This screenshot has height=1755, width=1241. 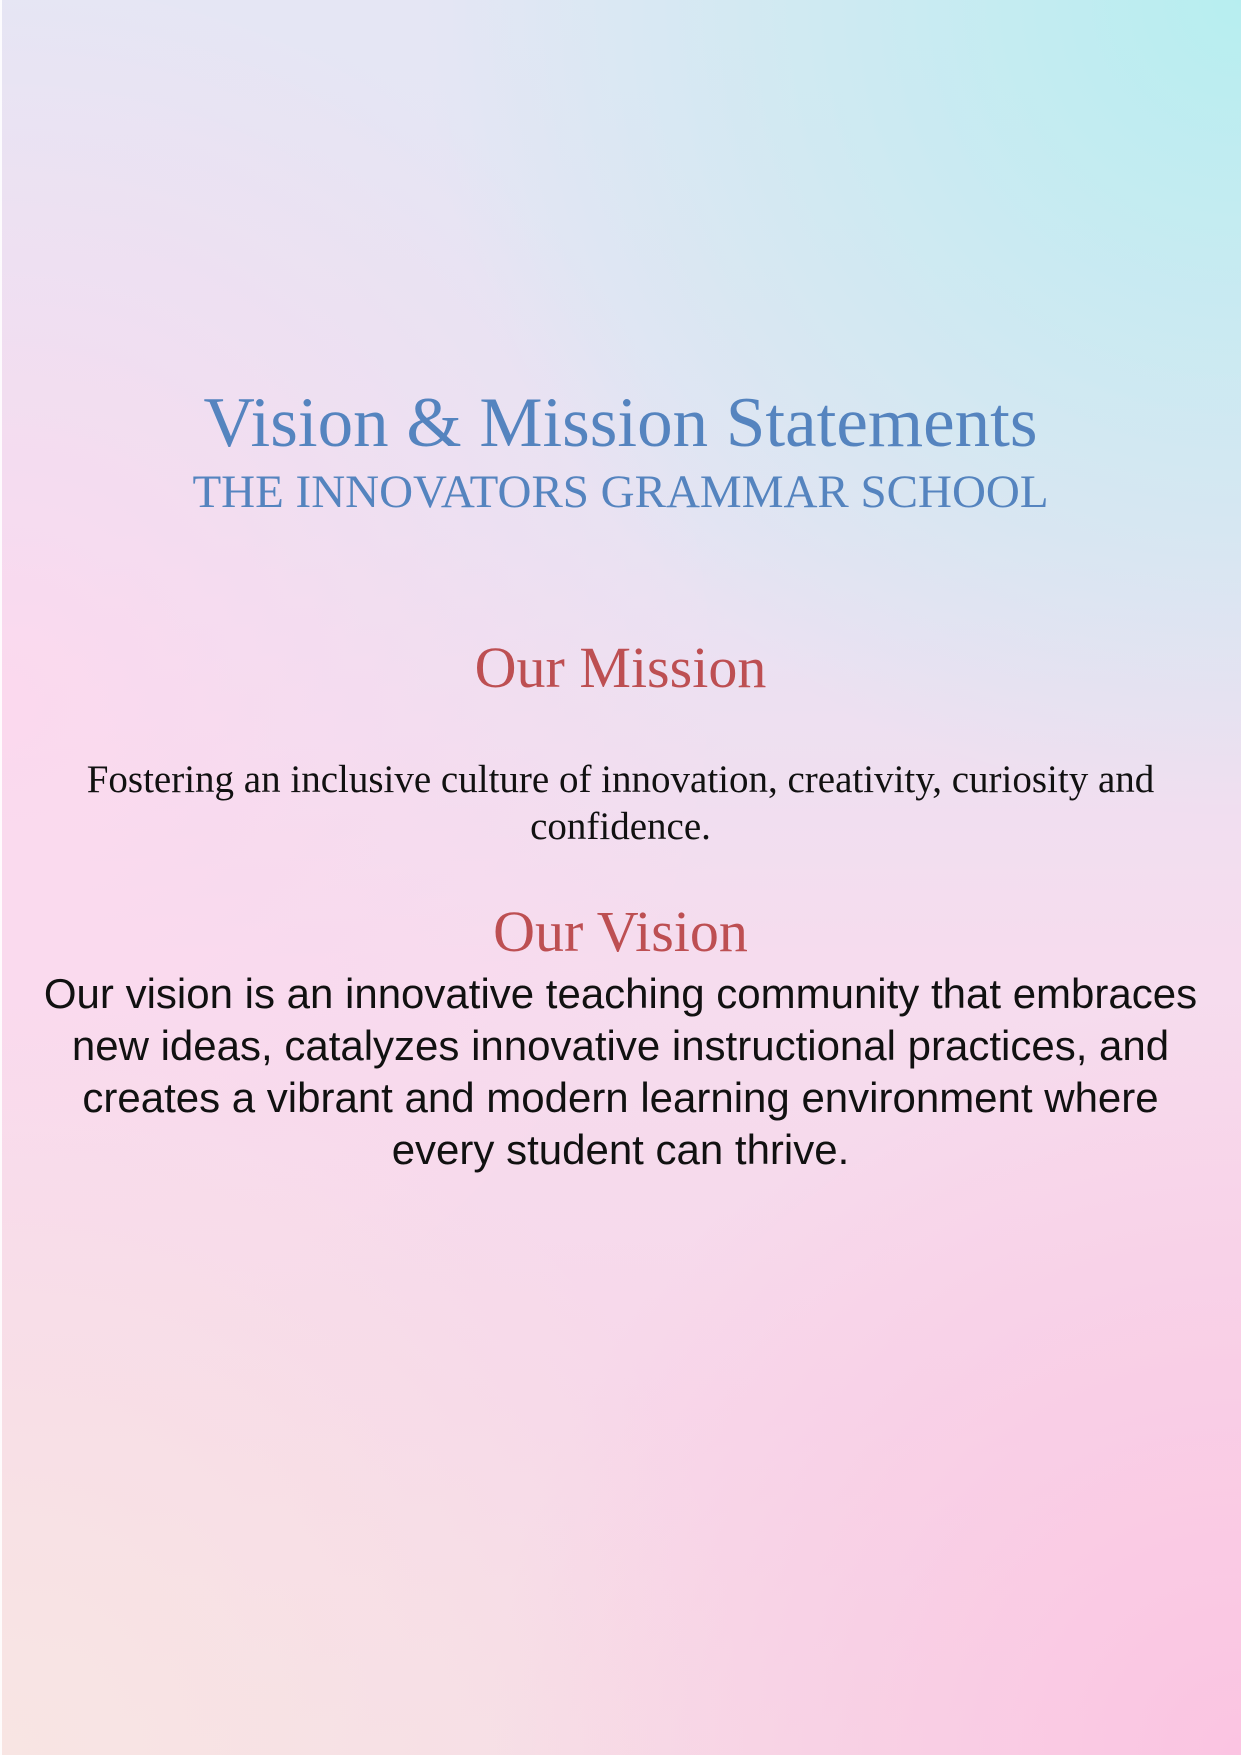 I want to click on vision-heading: Our Vision, so click(x=620, y=931).